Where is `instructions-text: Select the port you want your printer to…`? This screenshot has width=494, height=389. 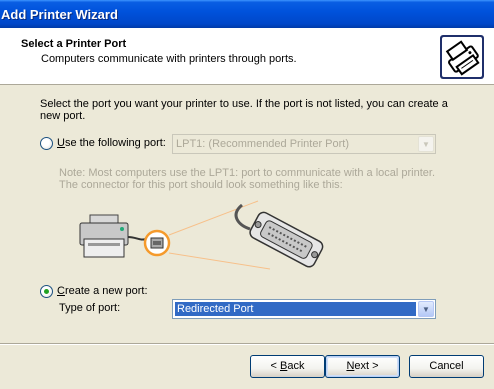 instructions-text: Select the port you want your printer to… is located at coordinates (244, 110).